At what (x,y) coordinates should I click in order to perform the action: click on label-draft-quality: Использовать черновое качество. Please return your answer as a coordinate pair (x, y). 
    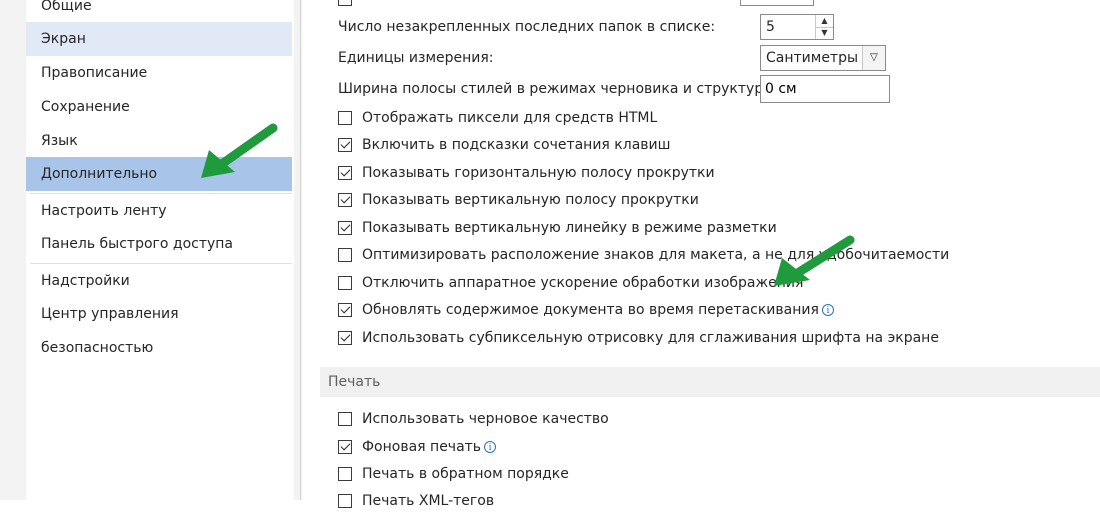
    Looking at the image, I should click on (485, 419).